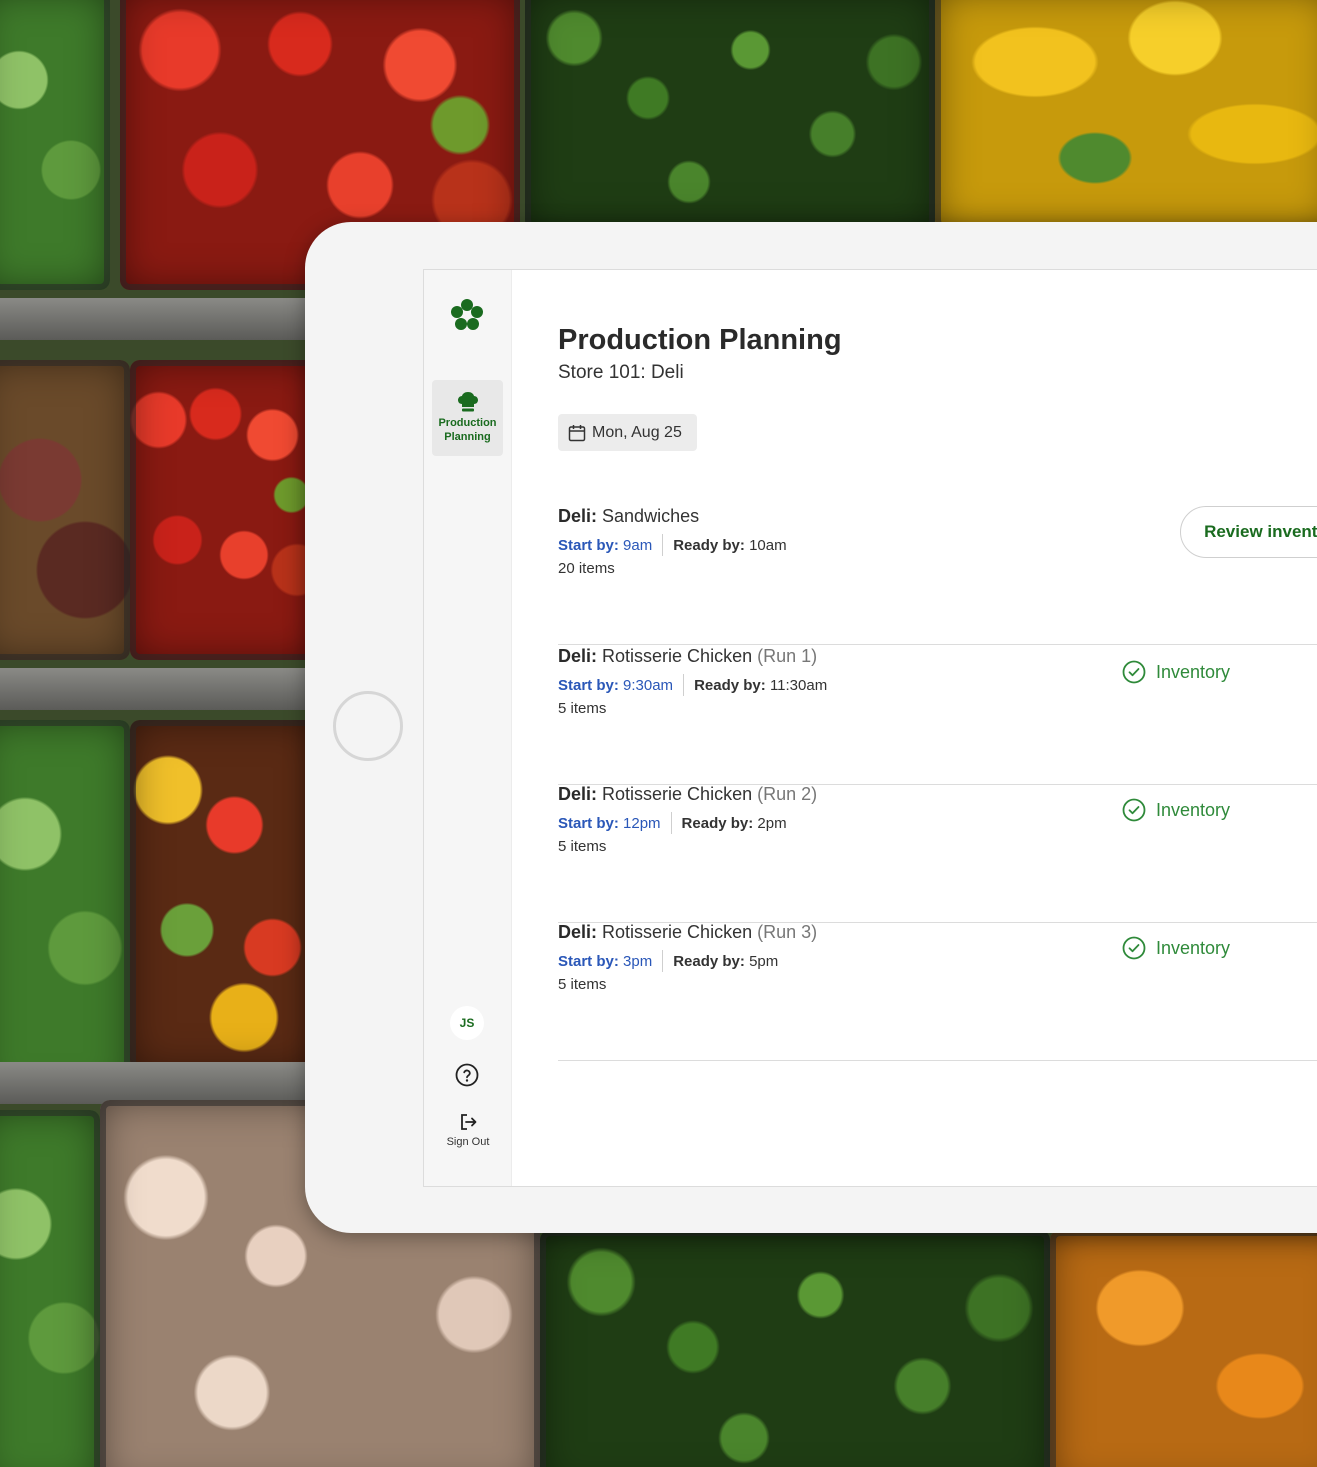 The width and height of the screenshot is (1317, 1467). Describe the element at coordinates (586, 568) in the screenshot. I see `task-item-count: 20 items` at that location.